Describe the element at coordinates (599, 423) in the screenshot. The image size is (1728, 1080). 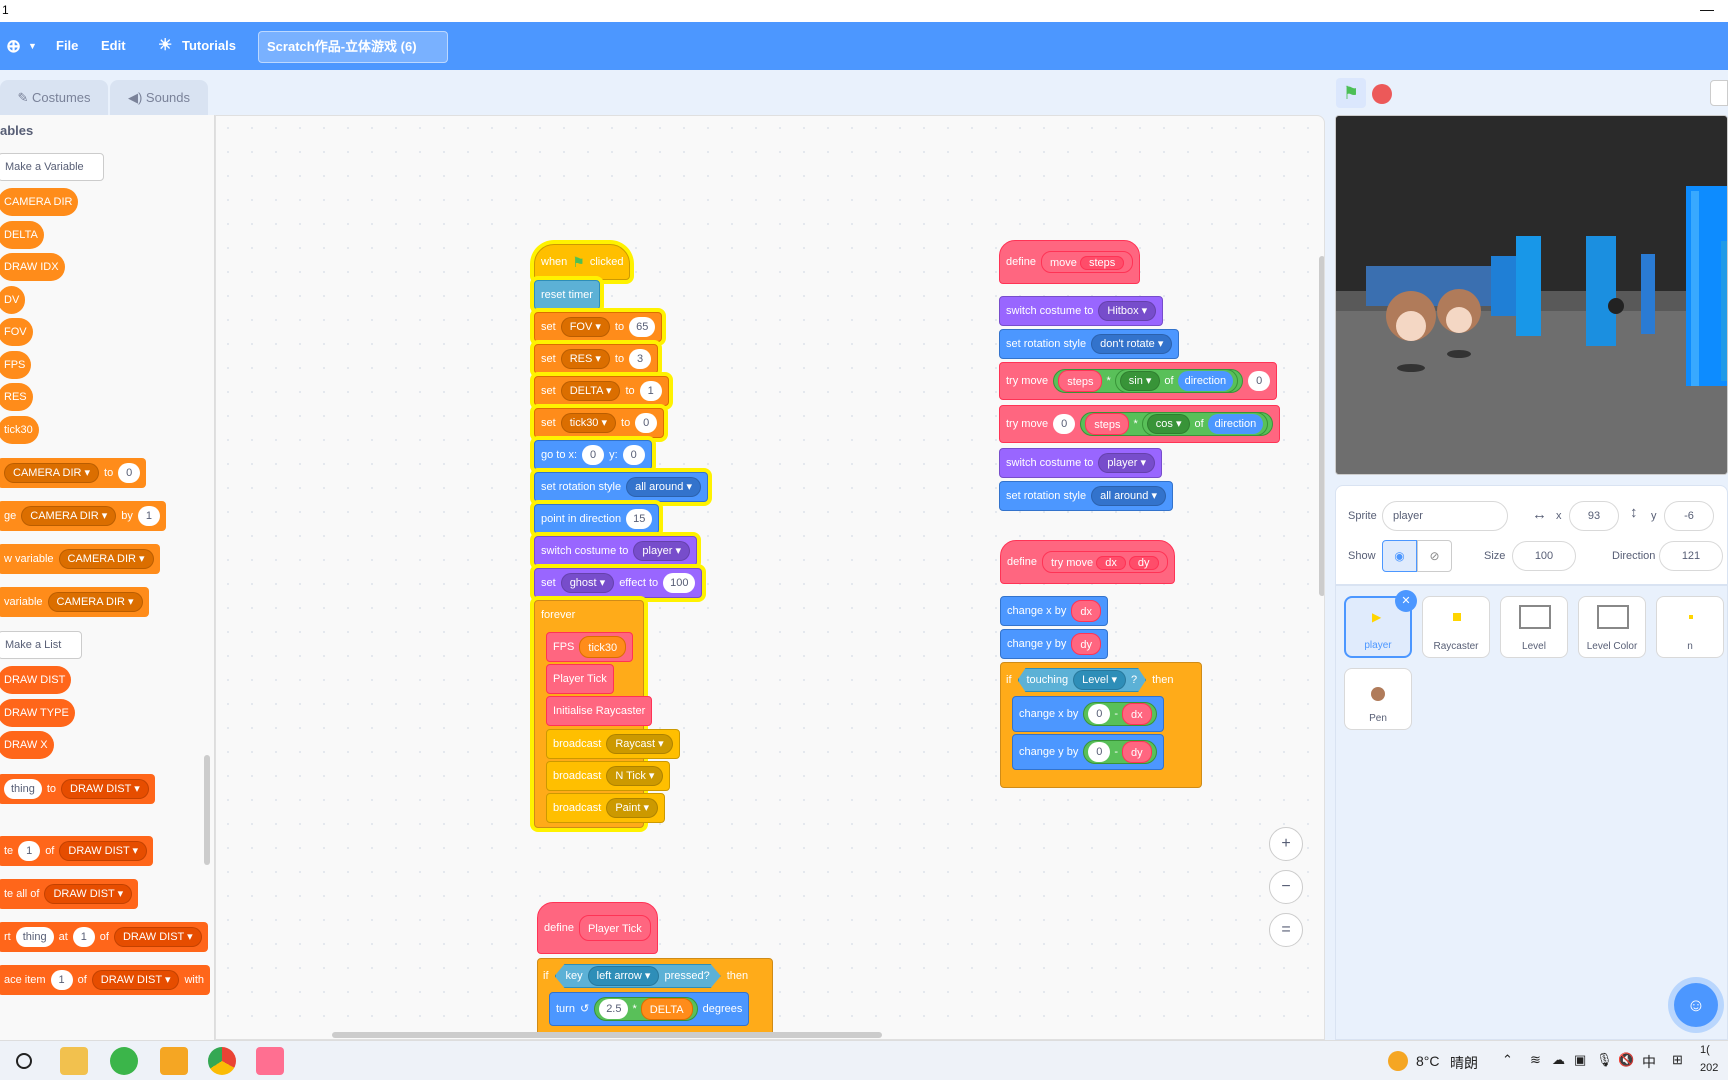
I see `set-tick30-block: set tick30 ▾ to 0` at that location.